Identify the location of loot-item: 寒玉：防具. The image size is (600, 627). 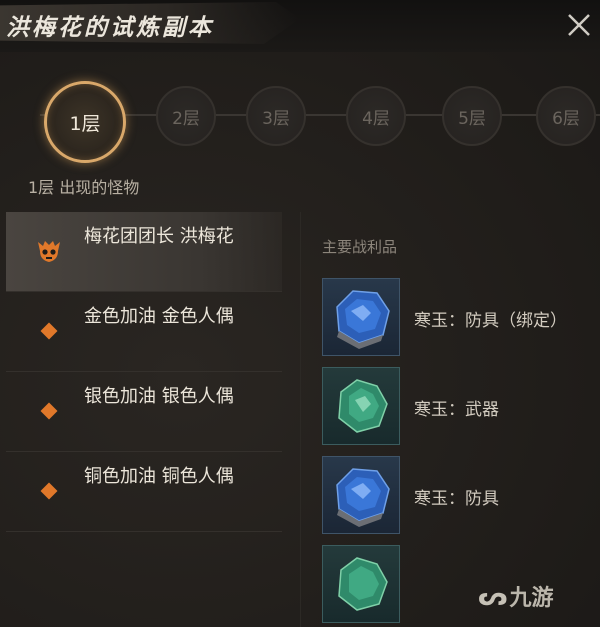
(457, 495).